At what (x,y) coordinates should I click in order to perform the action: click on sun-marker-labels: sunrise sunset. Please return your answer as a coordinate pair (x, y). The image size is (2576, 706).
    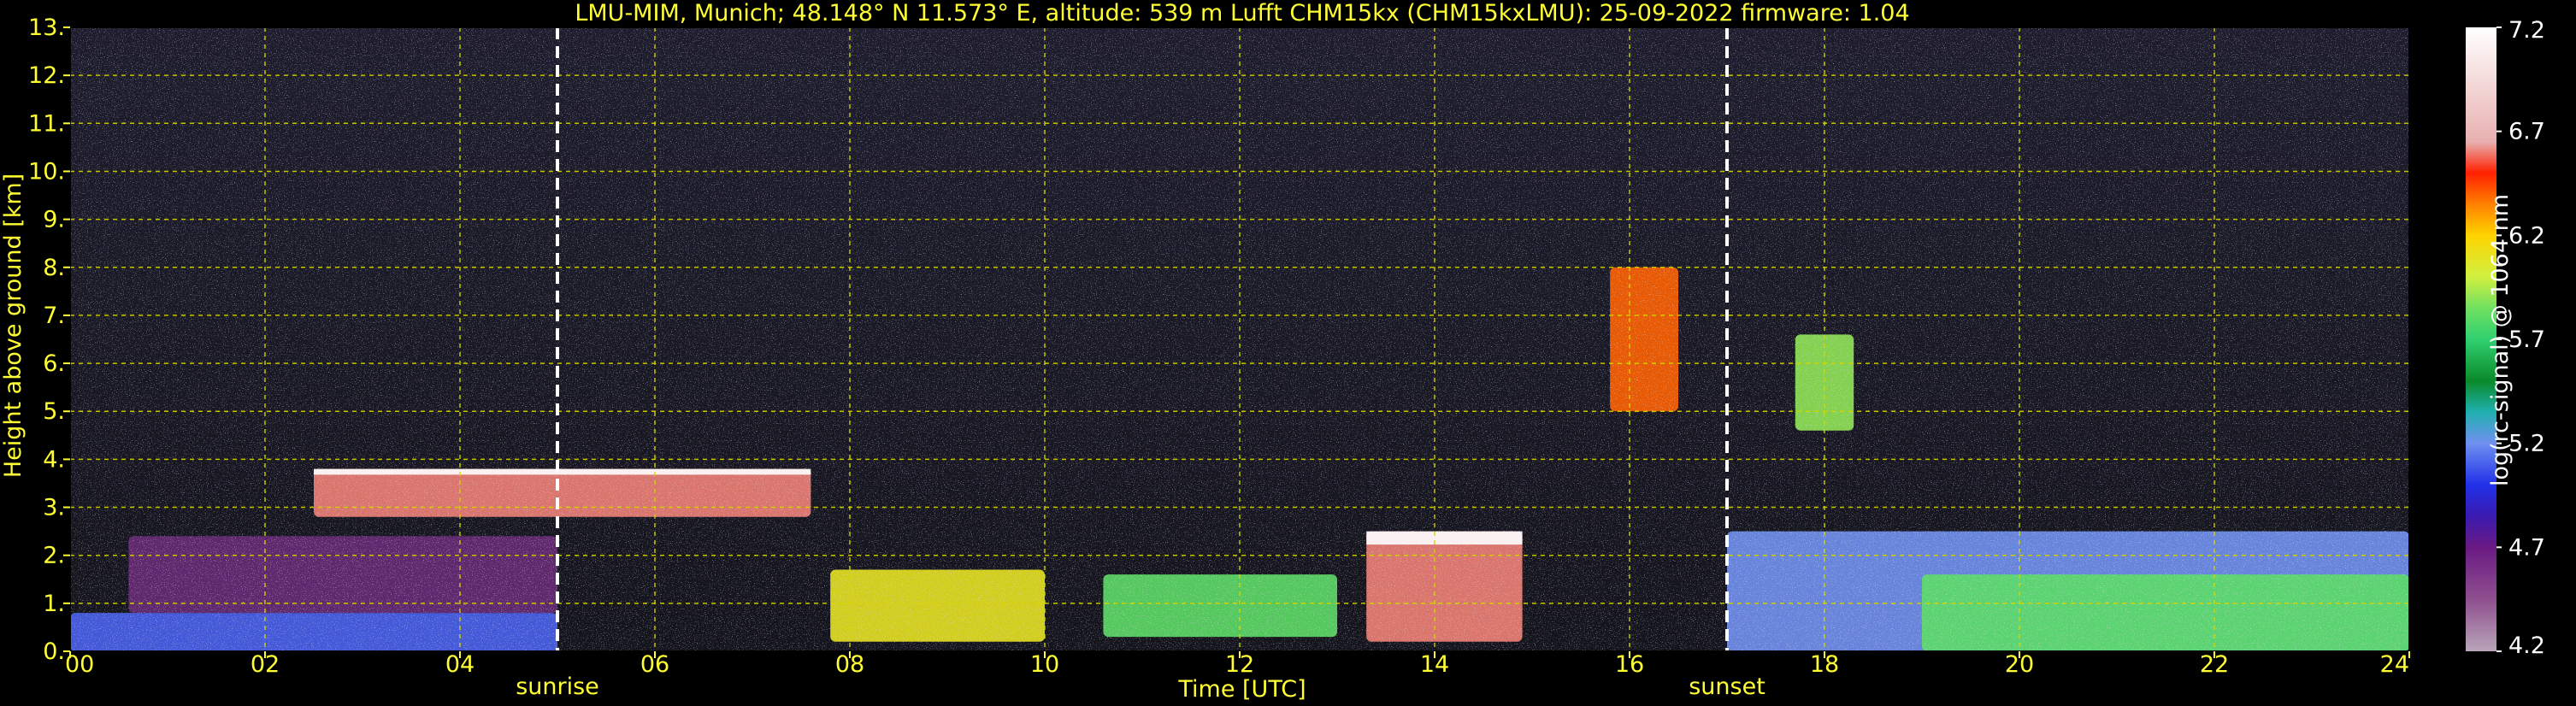
    Looking at the image, I should click on (1140, 687).